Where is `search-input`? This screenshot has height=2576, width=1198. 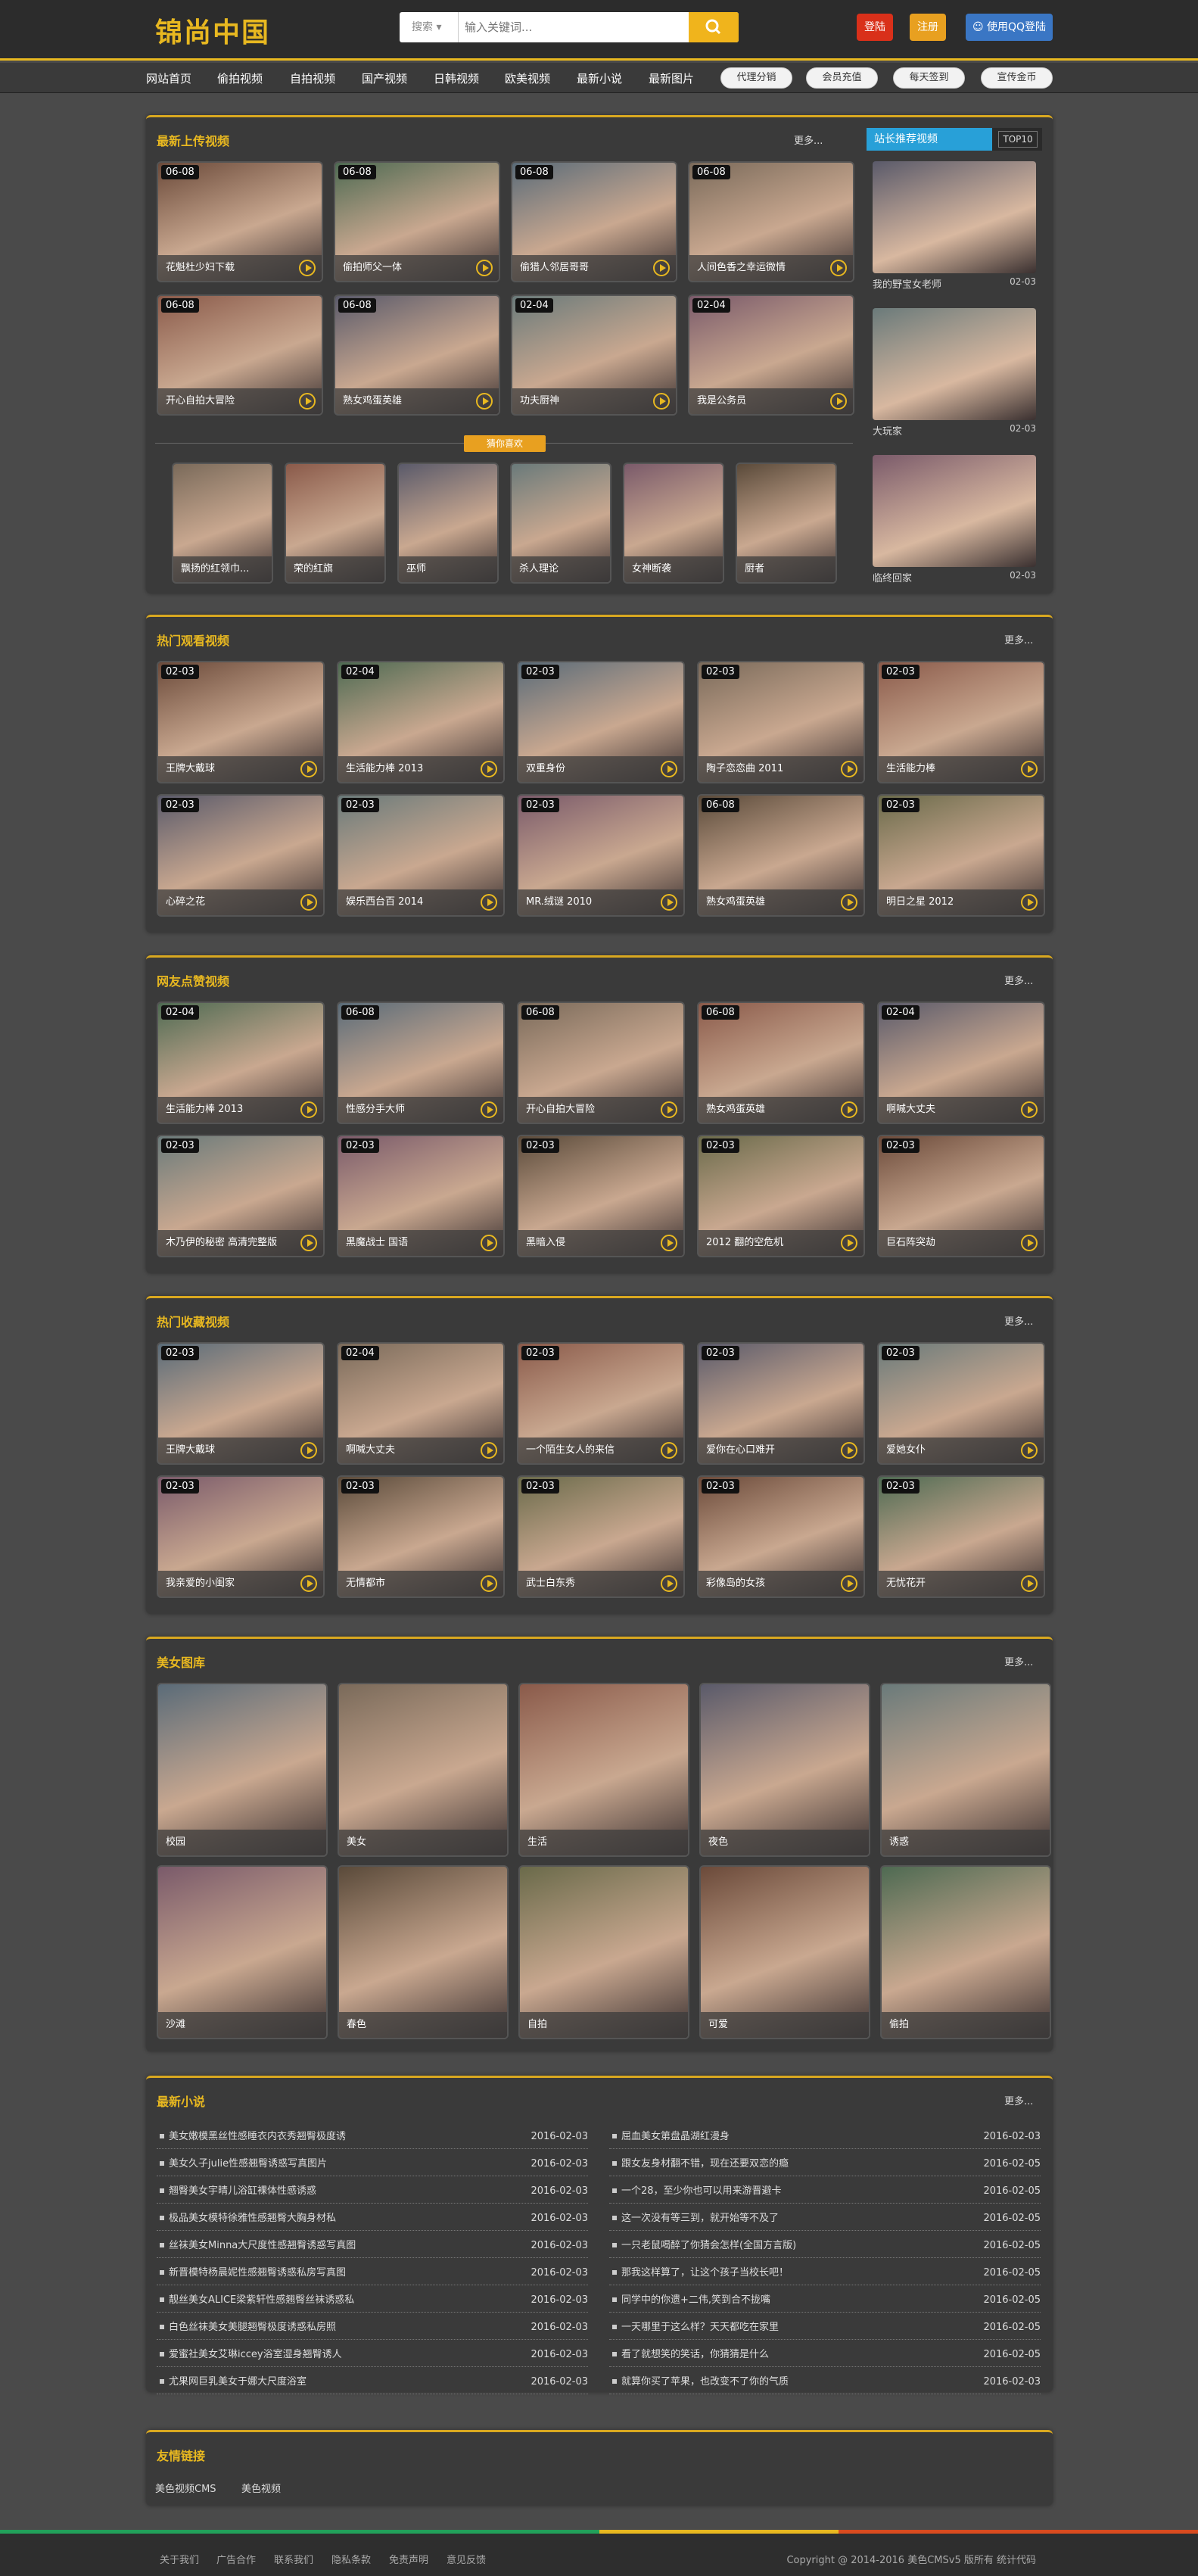 search-input is located at coordinates (563, 27).